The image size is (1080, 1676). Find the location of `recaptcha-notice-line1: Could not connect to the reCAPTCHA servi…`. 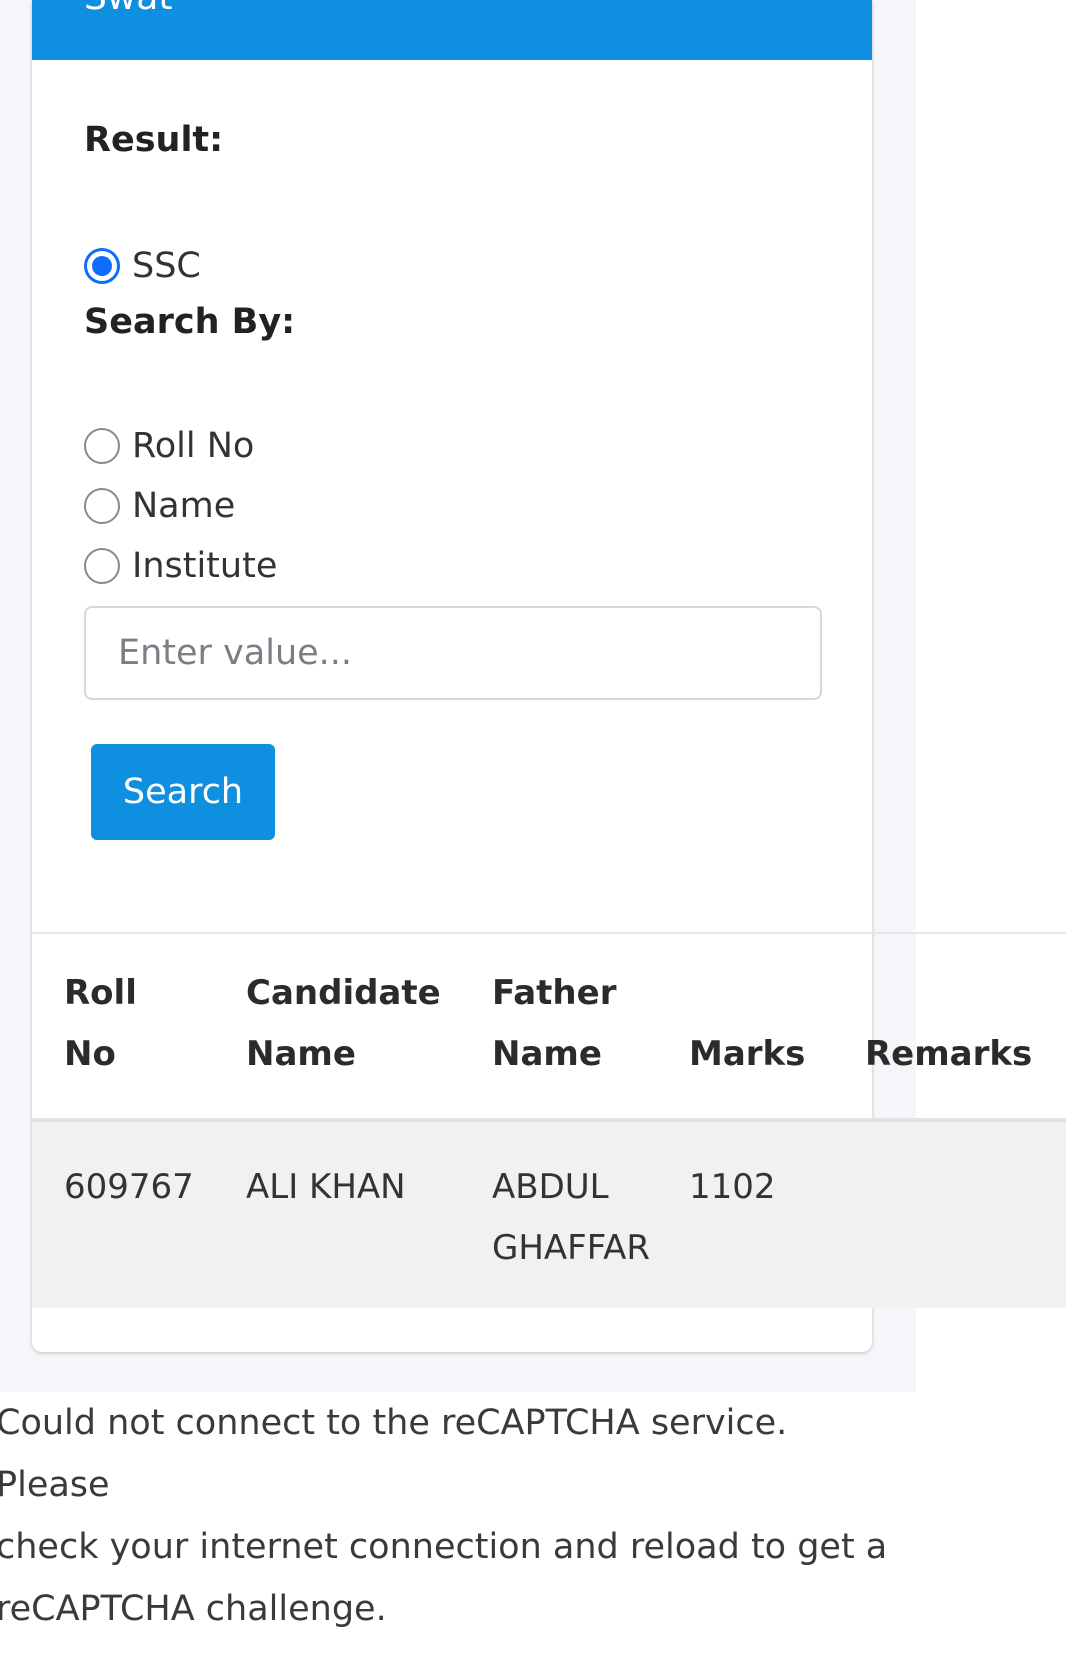

recaptcha-notice-line1: Could not connect to the reCAPTCHA servi… is located at coordinates (394, 1454).